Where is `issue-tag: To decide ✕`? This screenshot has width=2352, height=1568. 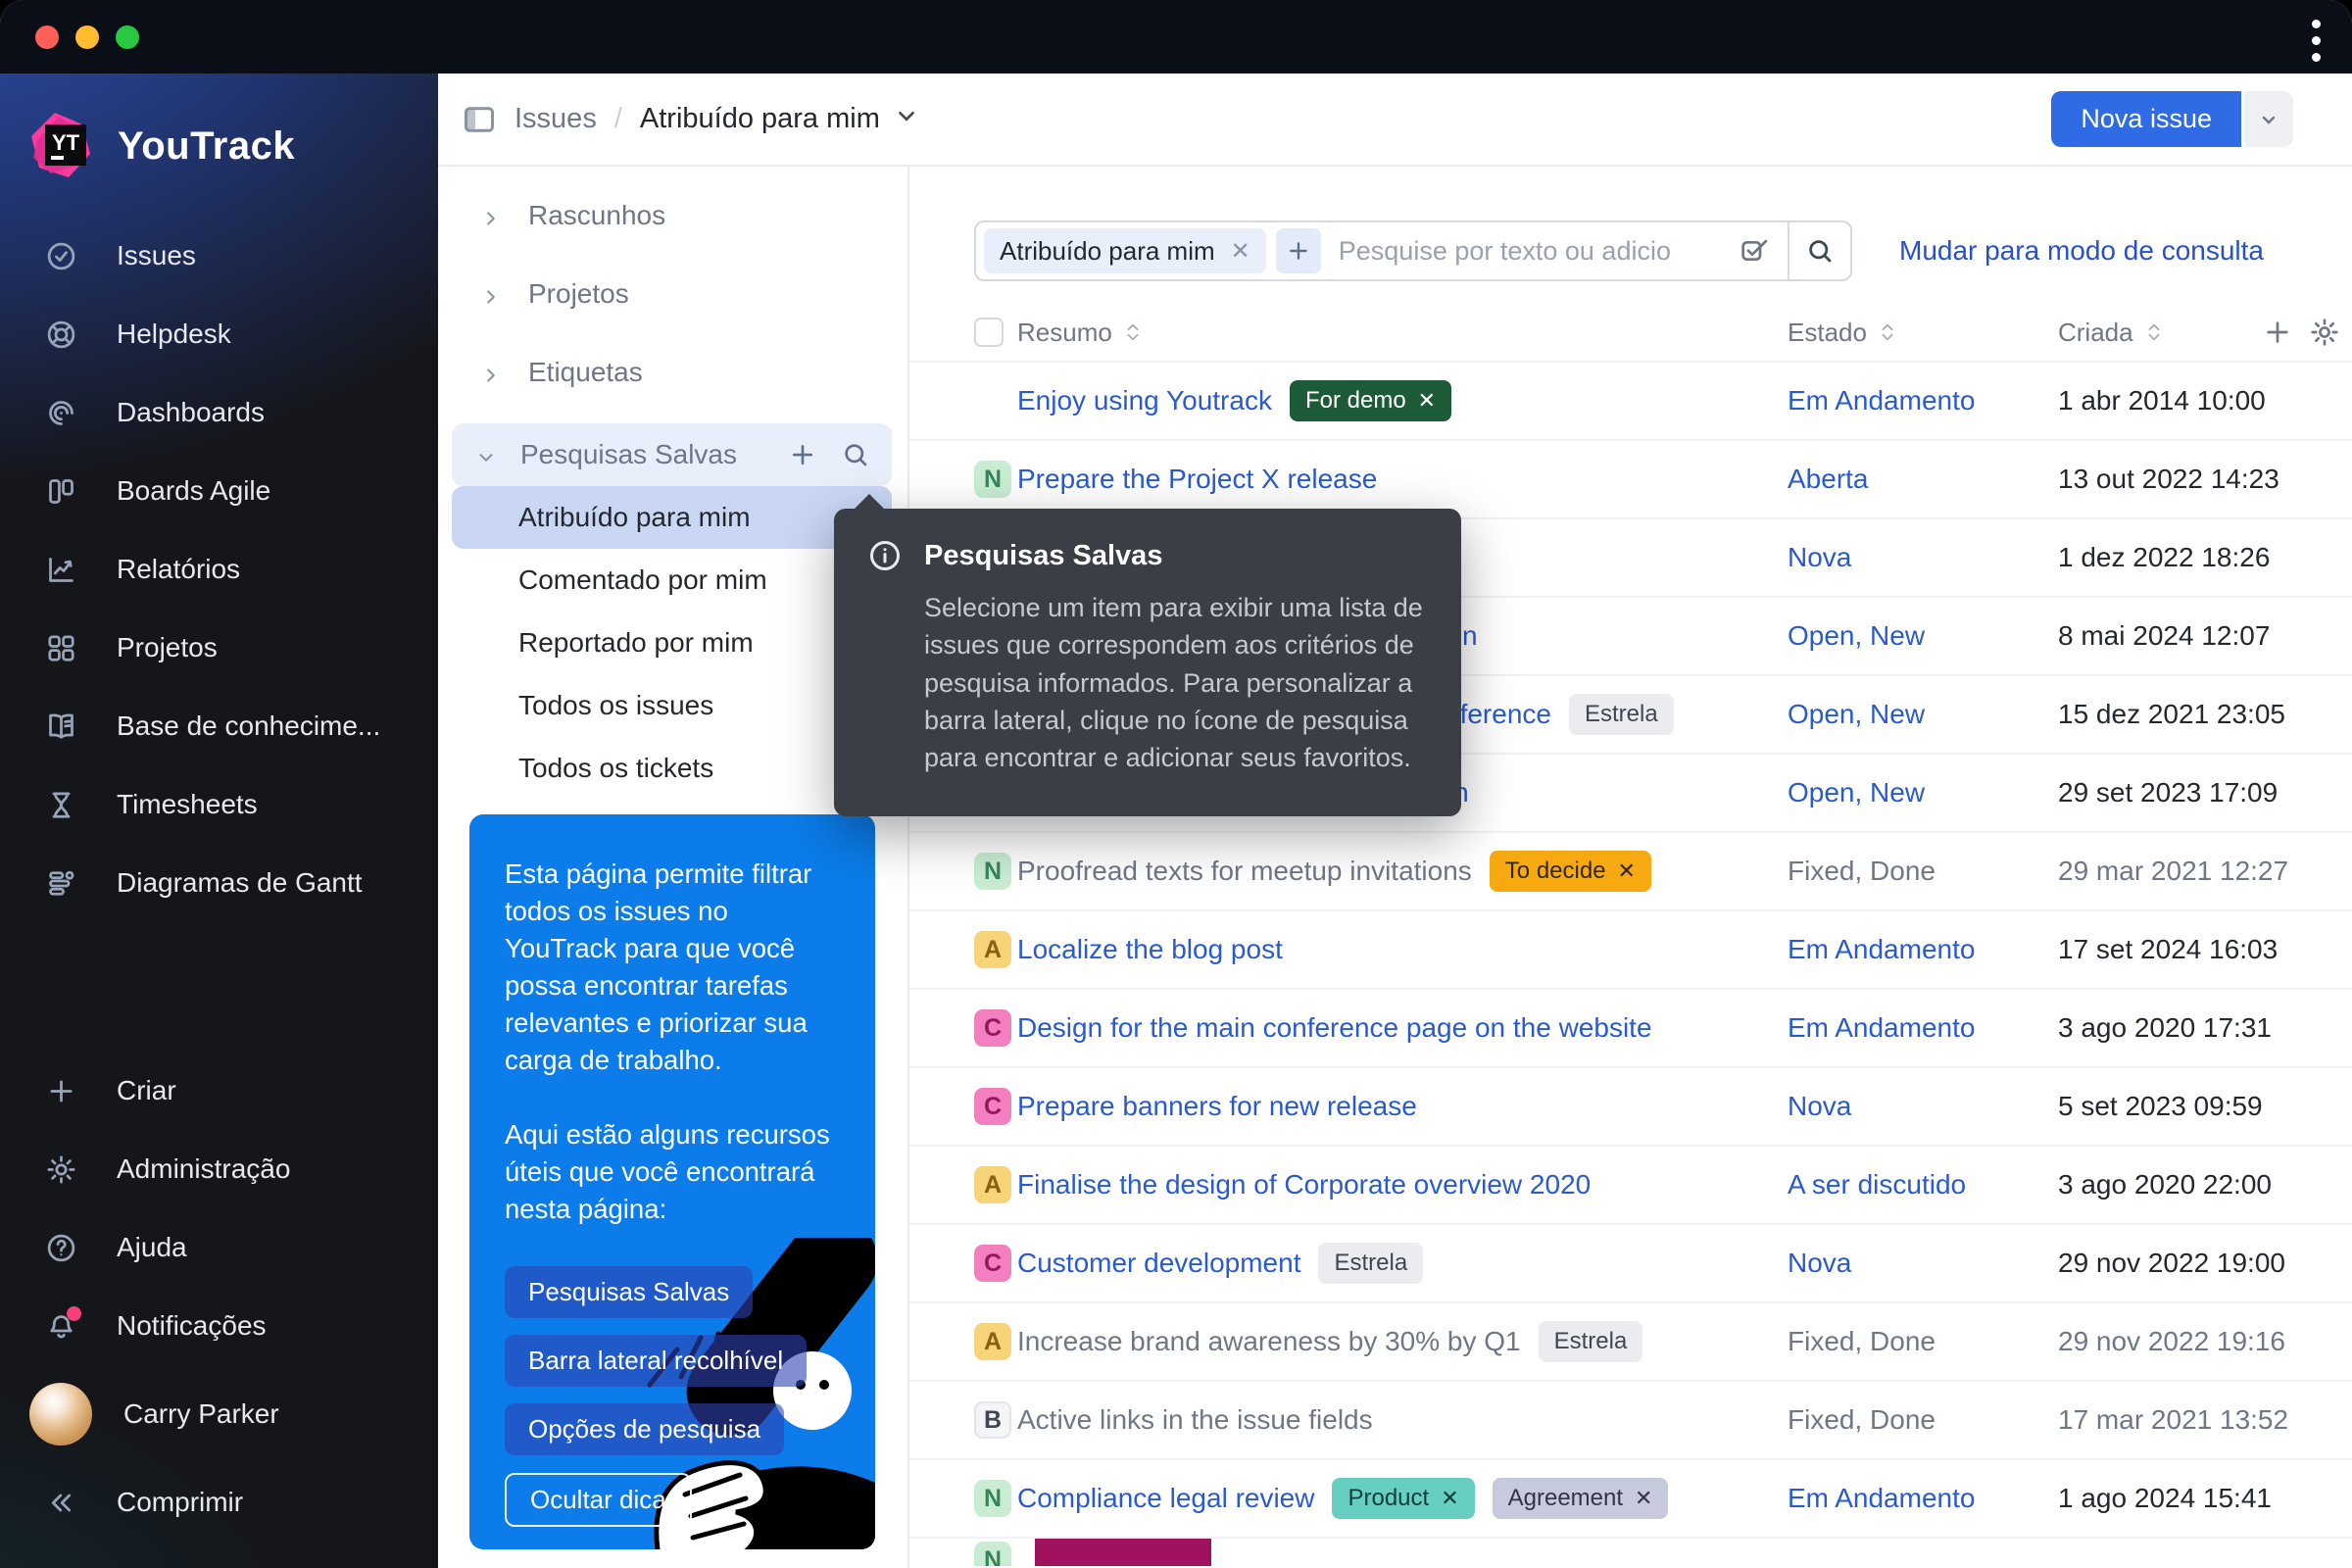
issue-tag: To decide ✕ is located at coordinates (1570, 871).